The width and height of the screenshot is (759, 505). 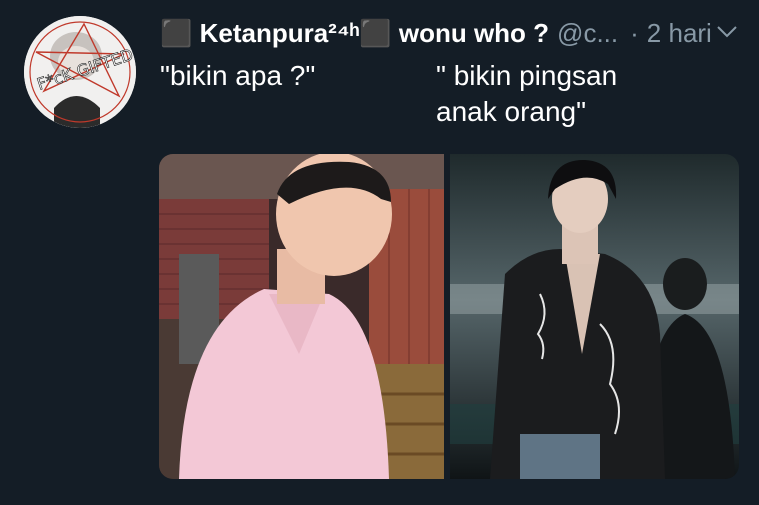 What do you see at coordinates (354, 33) in the screenshot?
I see `display-name: ⬛ Ketanpura²⁴ʰ⬛ wonu who ?` at bounding box center [354, 33].